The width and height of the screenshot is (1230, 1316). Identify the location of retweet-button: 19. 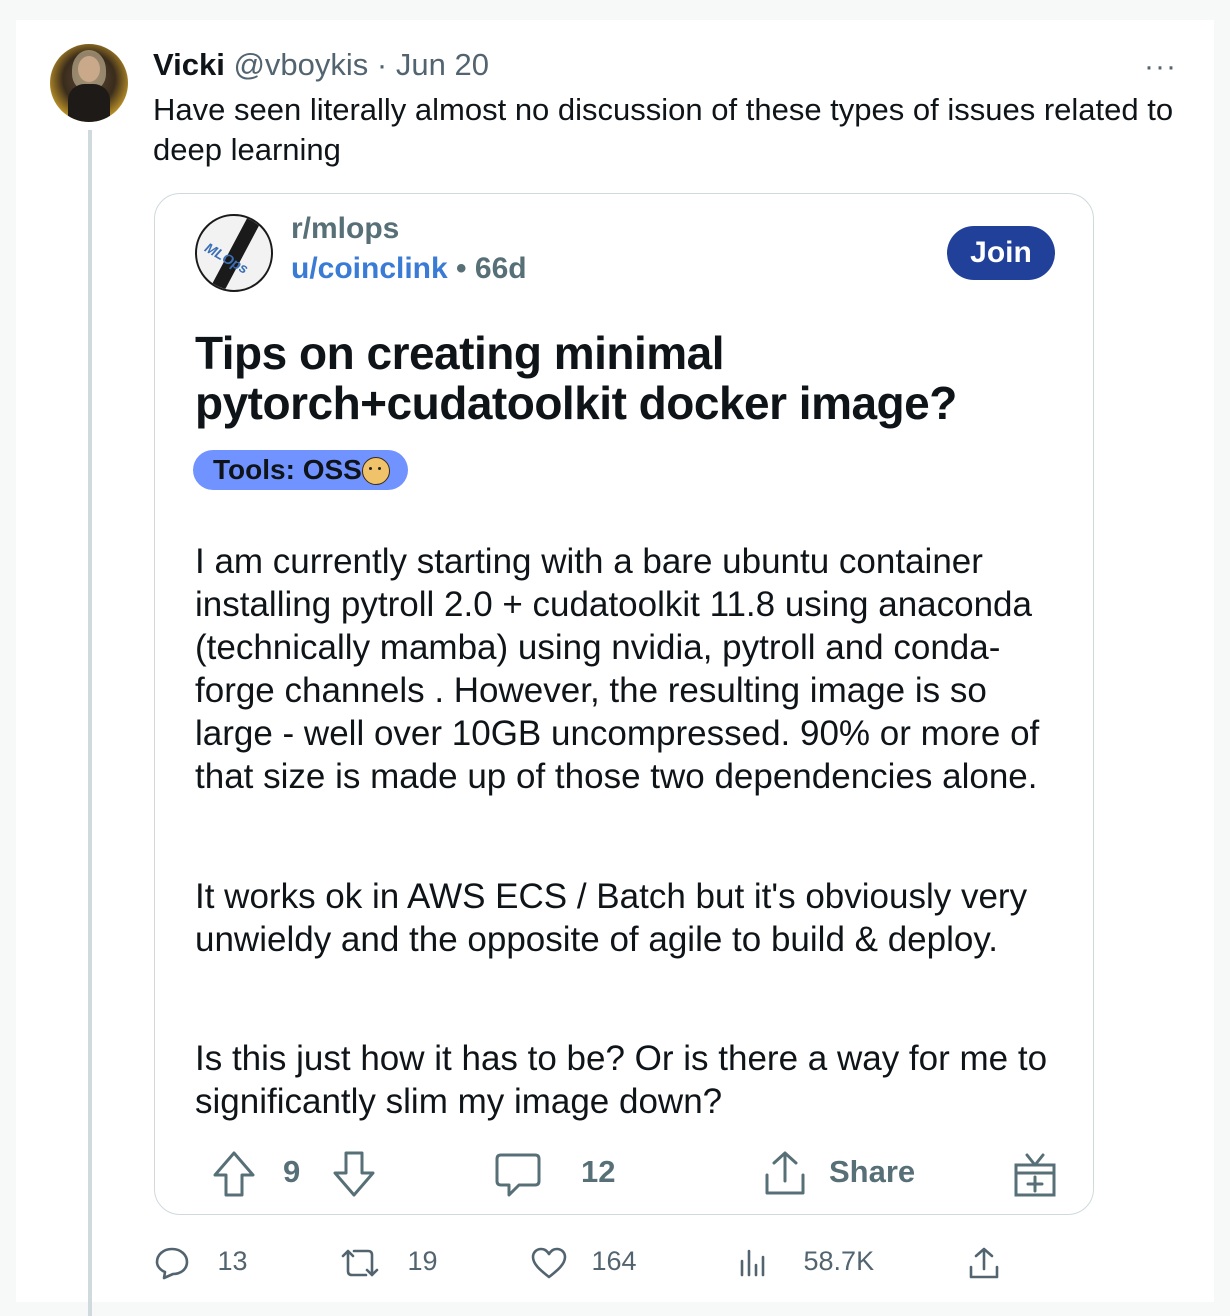
(389, 1261).